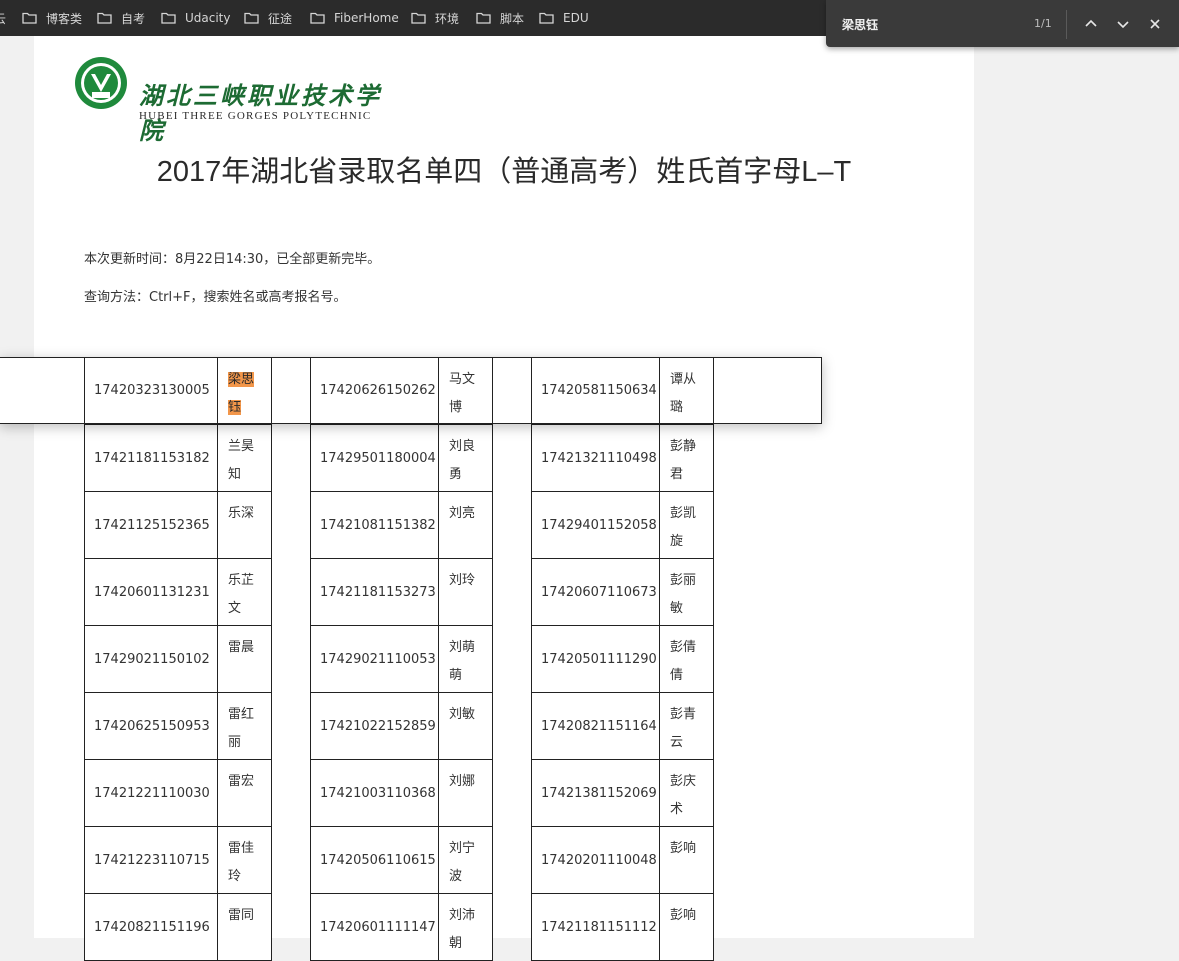 The image size is (1179, 961). I want to click on bookmark-item: 云, so click(3, 18).